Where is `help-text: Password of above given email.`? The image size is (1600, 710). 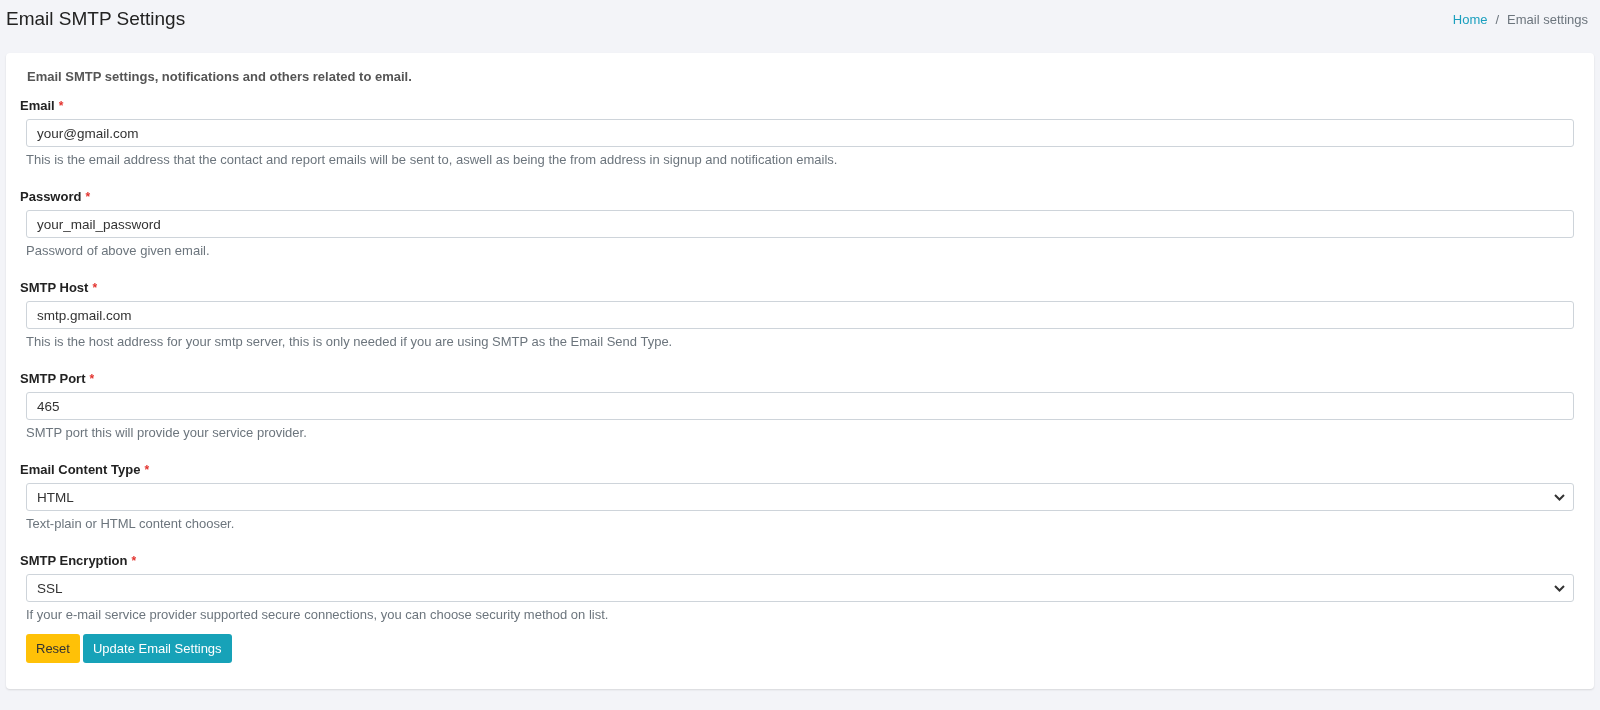
help-text: Password of above given email. is located at coordinates (118, 250).